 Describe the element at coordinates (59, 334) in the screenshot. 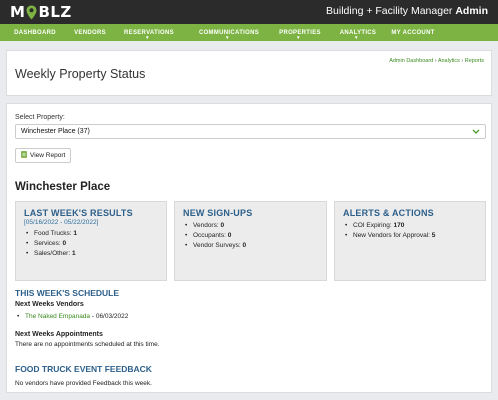

I see `next-weeks-appointments-title: Next Weeks Appointments` at that location.